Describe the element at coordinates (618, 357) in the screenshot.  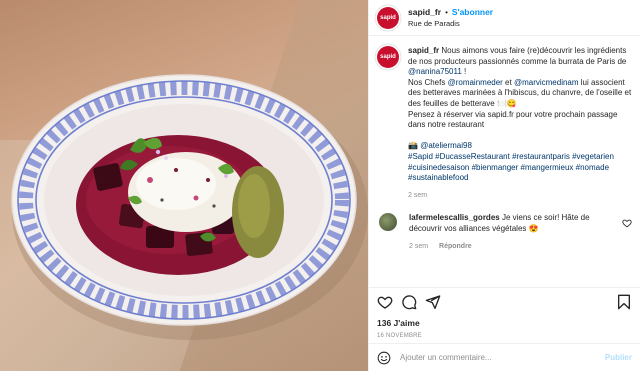
I see `publish-button: Publier` at that location.